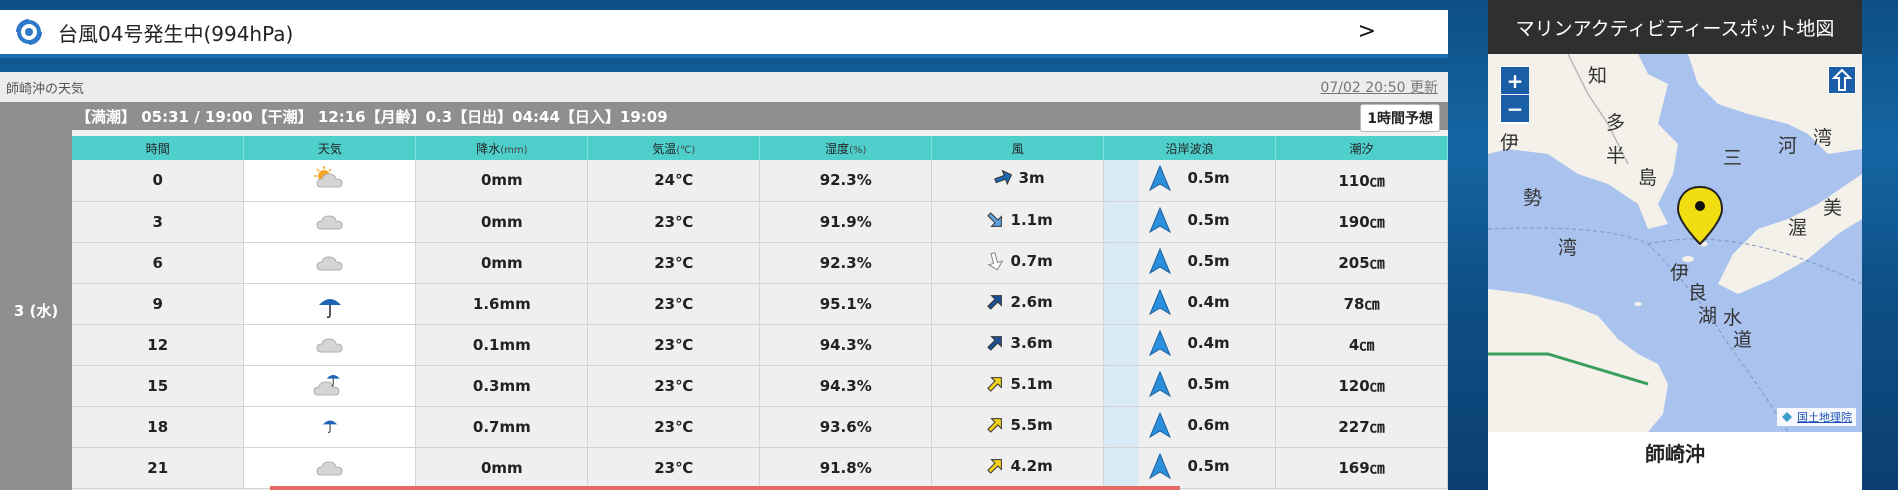 The height and width of the screenshot is (490, 1898). What do you see at coordinates (1367, 31) in the screenshot?
I see `chevron-right-icon: >` at bounding box center [1367, 31].